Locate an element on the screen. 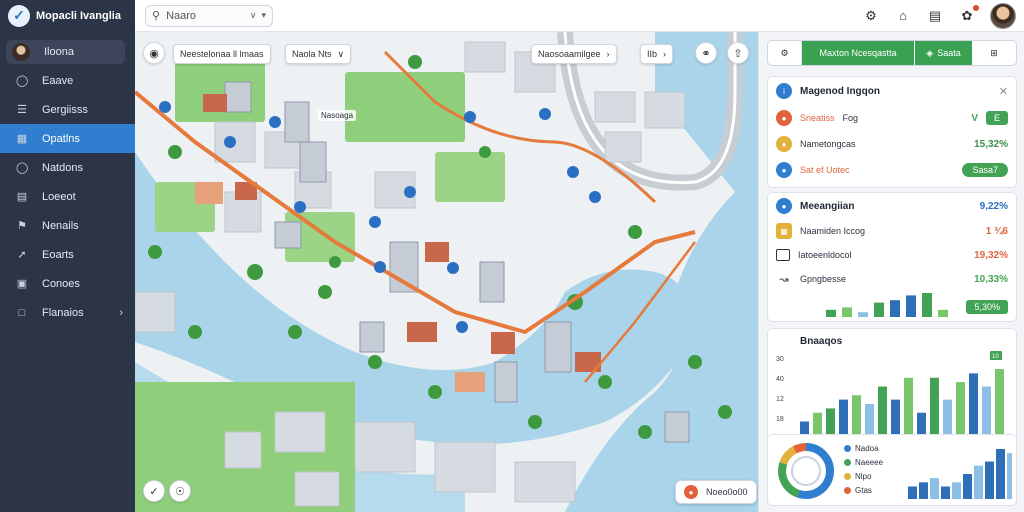 Image resolution: width=1024 pixels, height=512 pixels. sidebar-item-3: ◯ Natdons is located at coordinates (67, 167).